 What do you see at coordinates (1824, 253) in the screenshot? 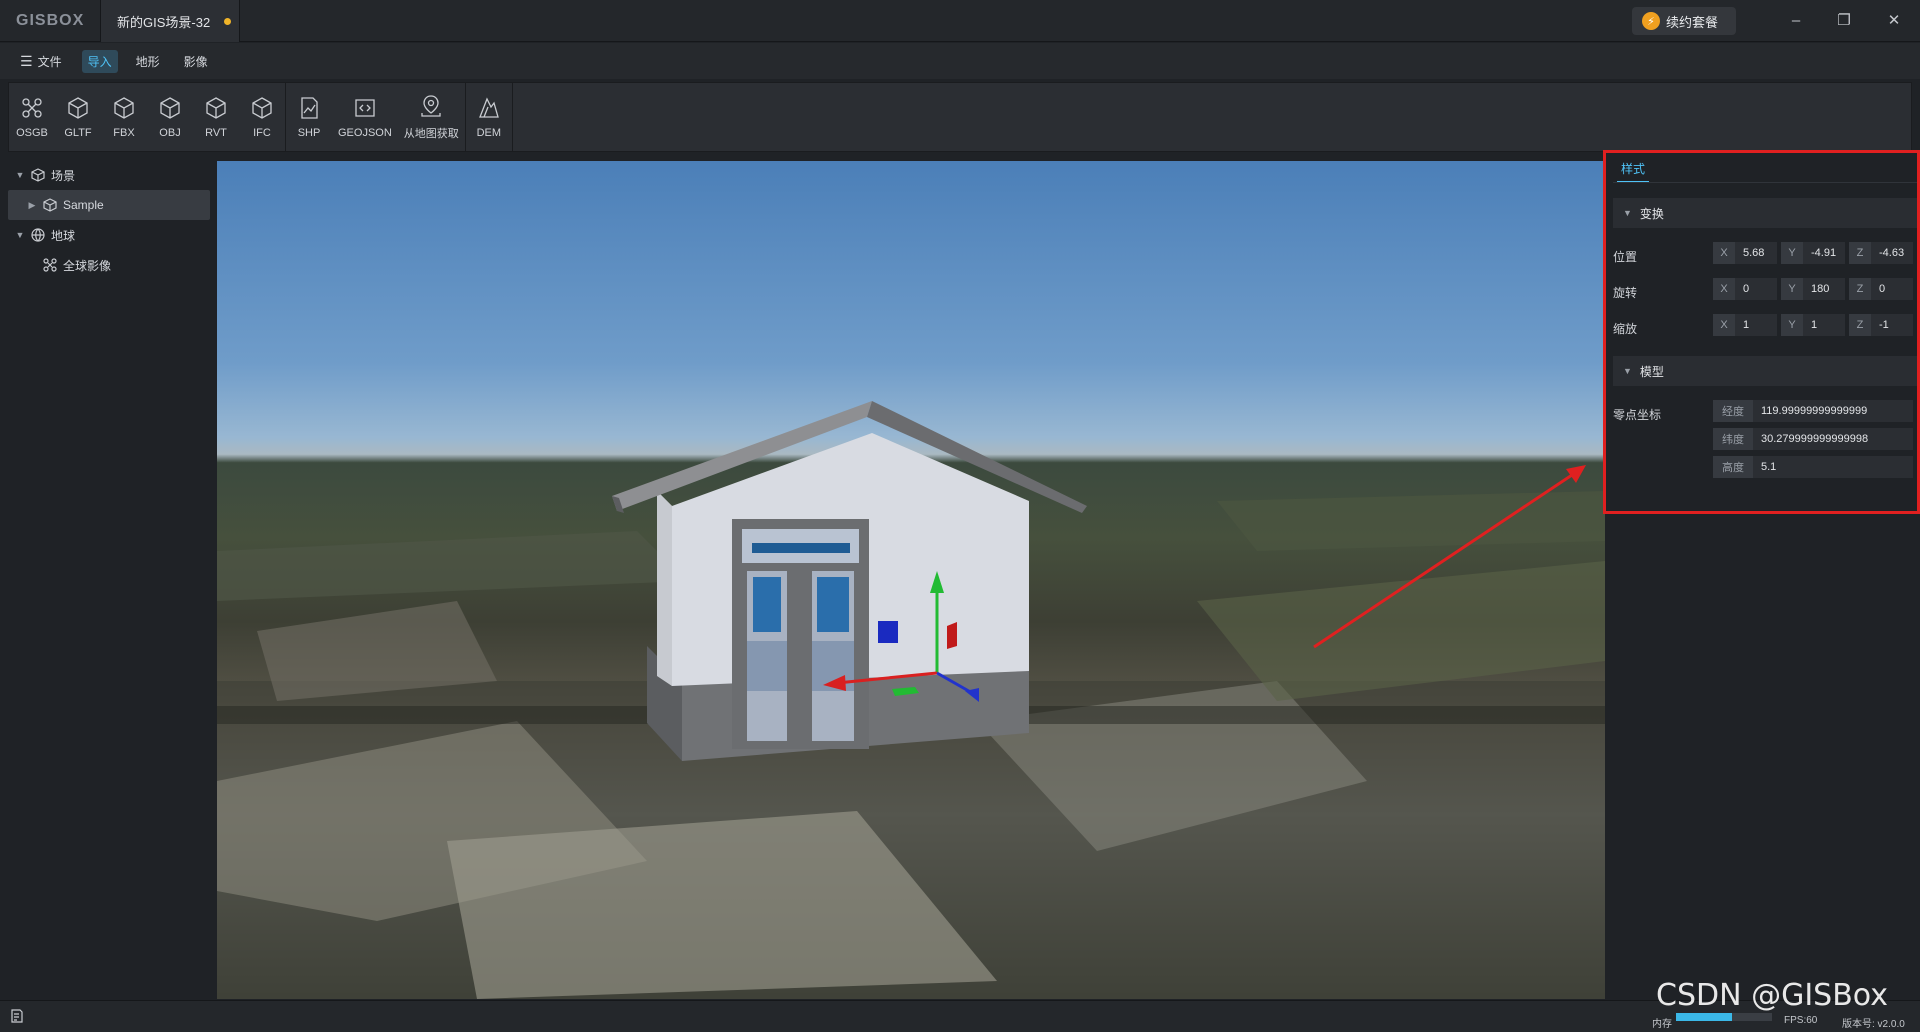
I see `position-y-value: -4.91` at bounding box center [1824, 253].